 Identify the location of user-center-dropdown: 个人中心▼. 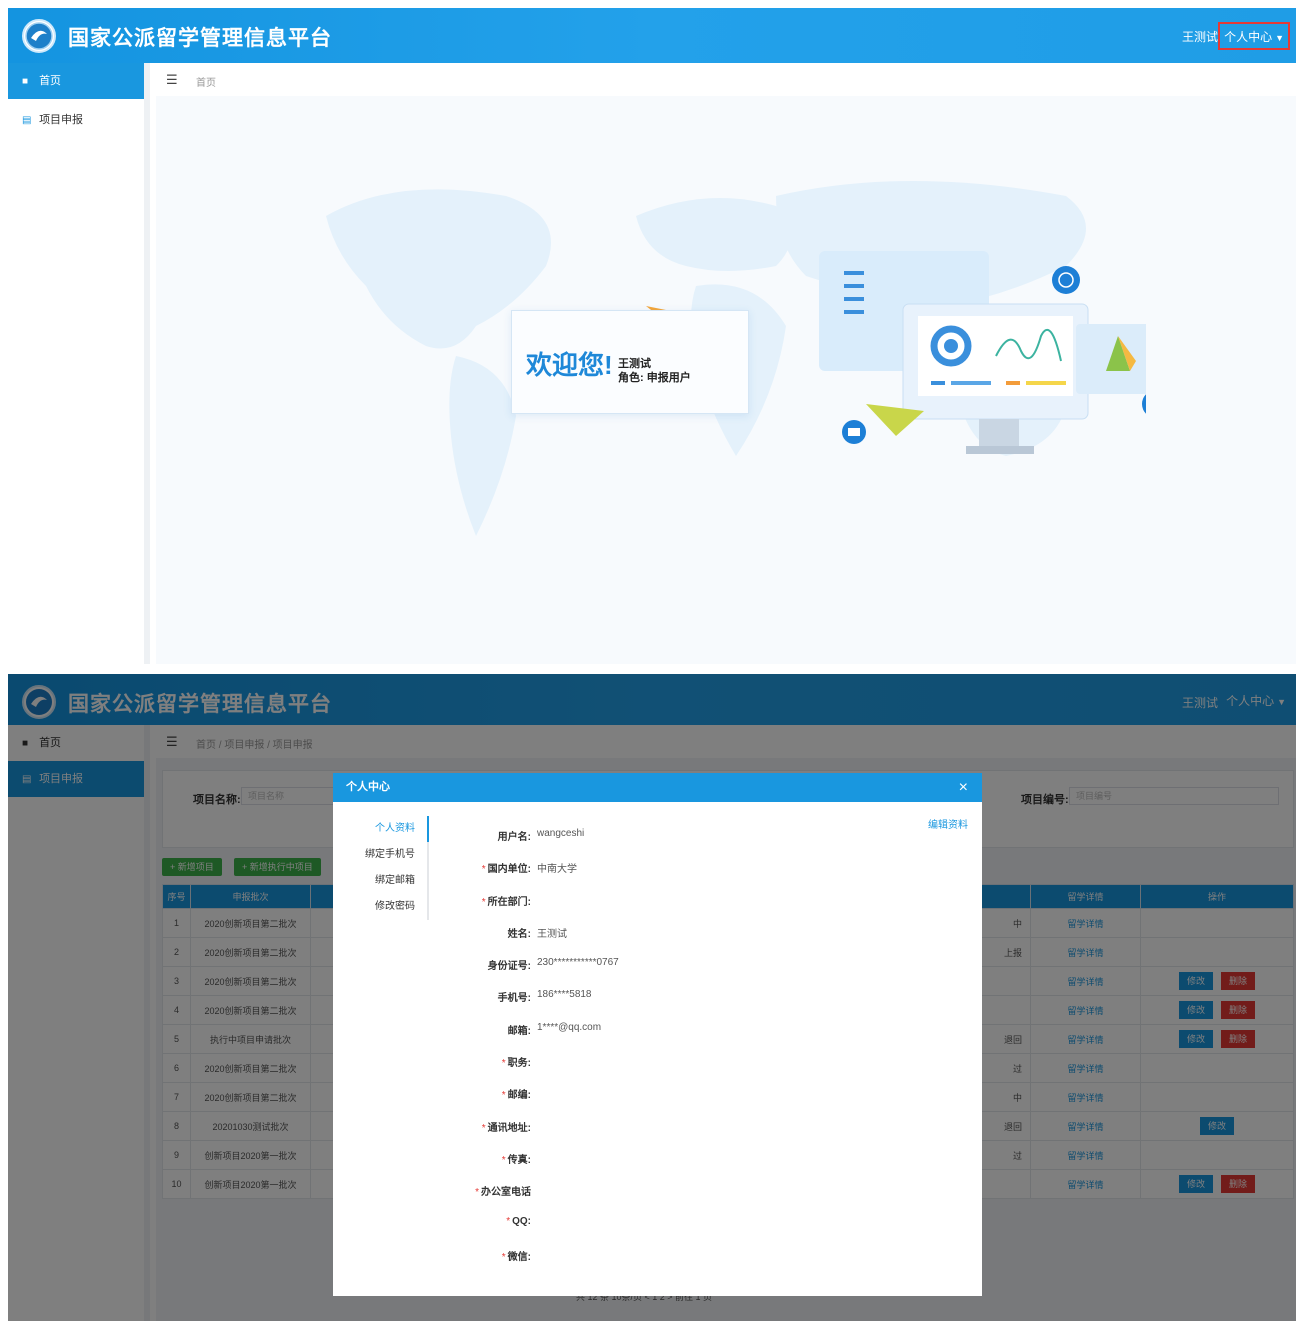
(1254, 36).